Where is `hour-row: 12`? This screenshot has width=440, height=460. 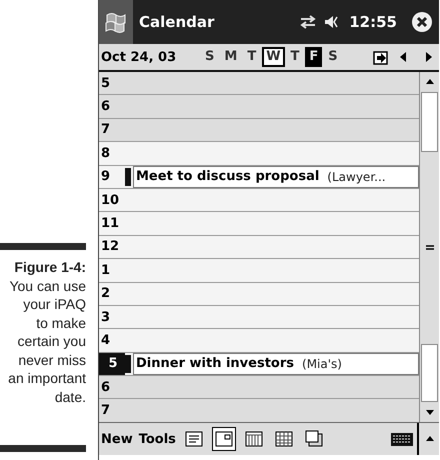
hour-row: 12 is located at coordinates (259, 248).